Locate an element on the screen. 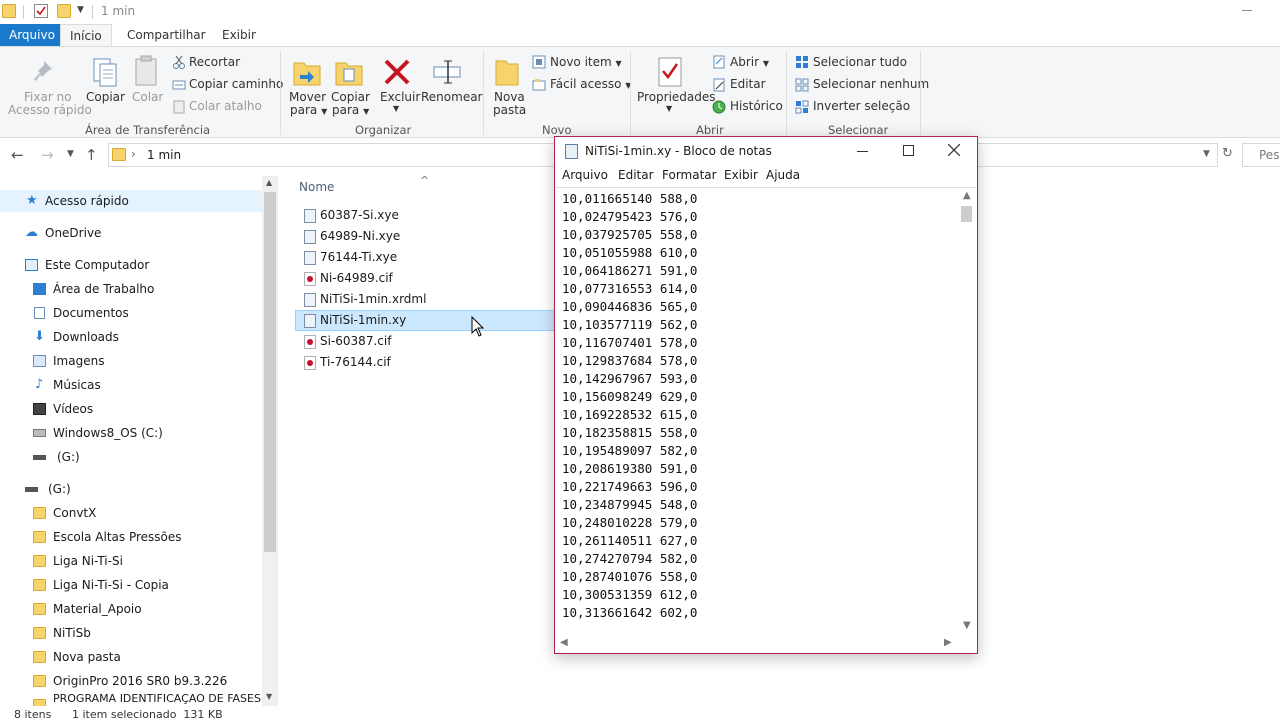  edit-button: Editar is located at coordinates (748, 84).